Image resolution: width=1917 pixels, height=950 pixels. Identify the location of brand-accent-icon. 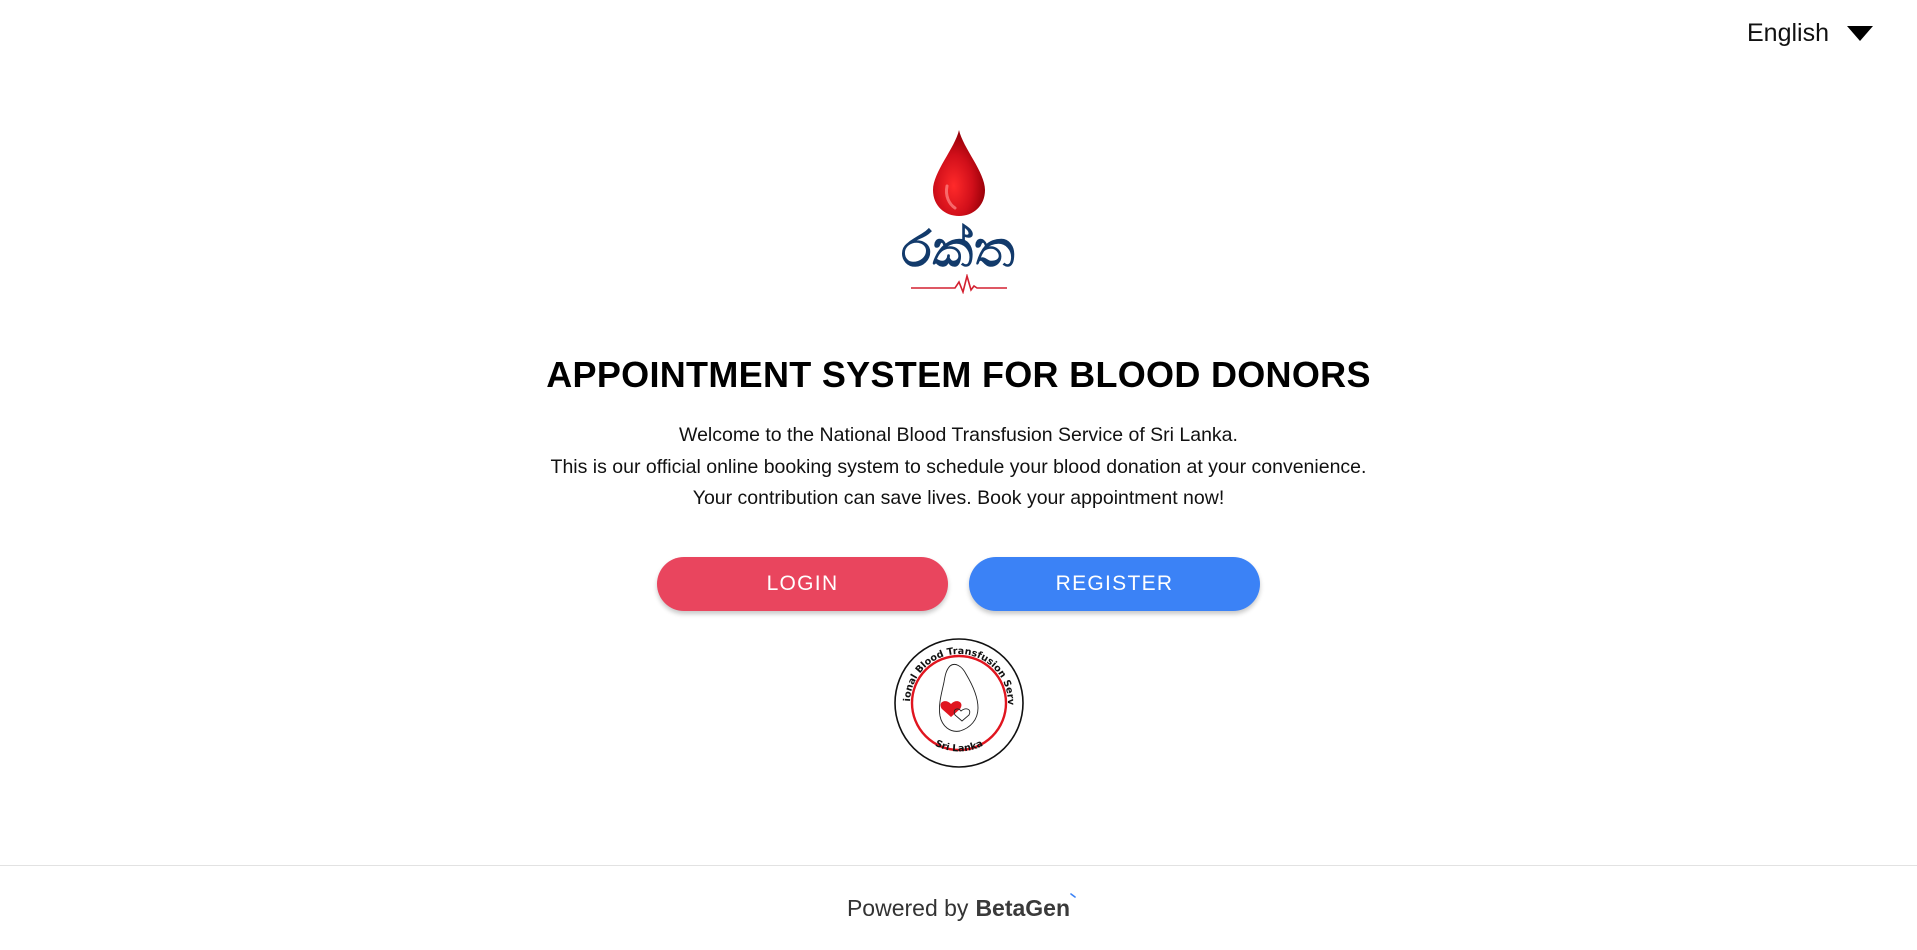
(1073, 895).